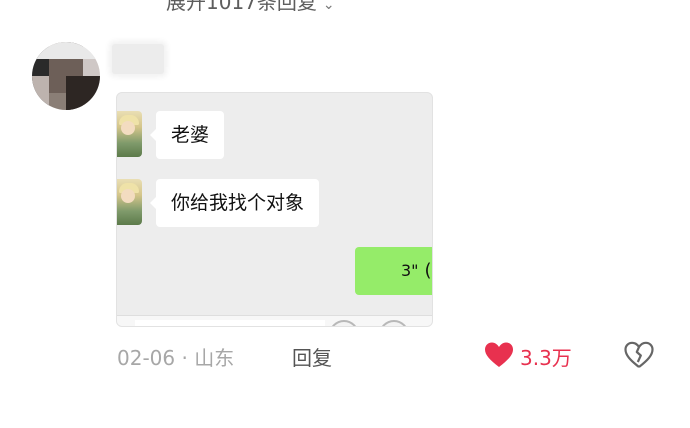 The height and width of the screenshot is (428, 690). Describe the element at coordinates (214, 358) in the screenshot. I see `comment-location: 山东` at that location.